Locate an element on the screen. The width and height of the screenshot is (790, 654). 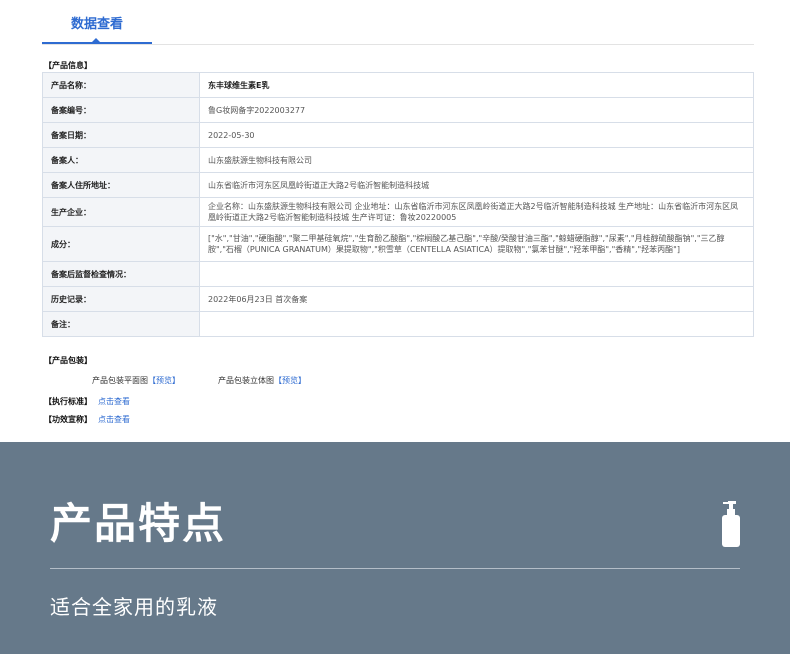
tab-bar: 数据查看 is located at coordinates (398, 22).